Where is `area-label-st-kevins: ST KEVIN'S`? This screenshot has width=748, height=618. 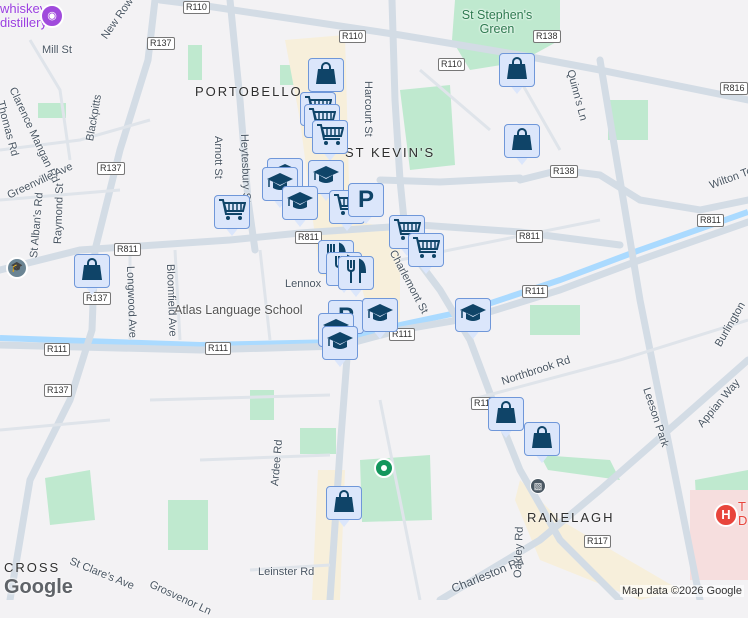
area-label-st-kevins: ST KEVIN'S is located at coordinates (390, 152).